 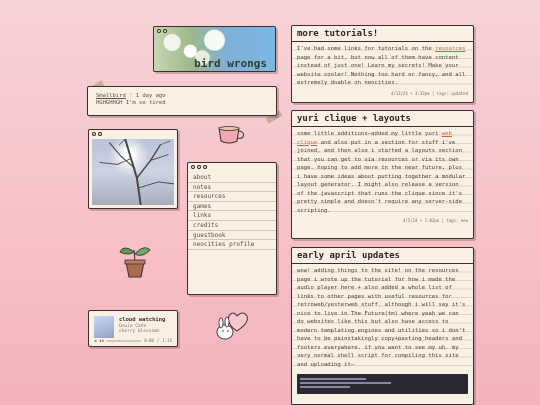 I want to click on nav-item-neocities-profile: neocities profile, so click(x=232, y=245).